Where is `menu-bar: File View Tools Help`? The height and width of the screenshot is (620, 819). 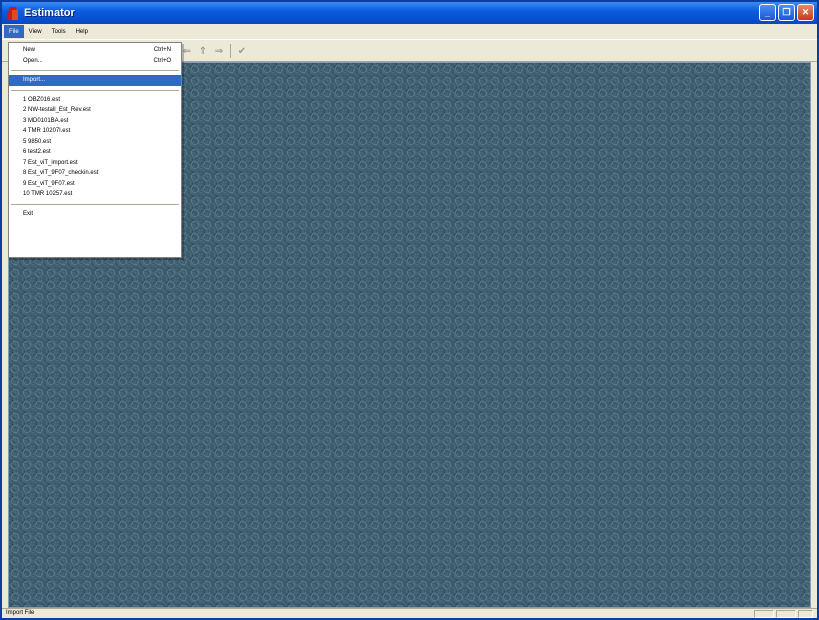
menu-bar: File View Tools Help is located at coordinates (409, 31).